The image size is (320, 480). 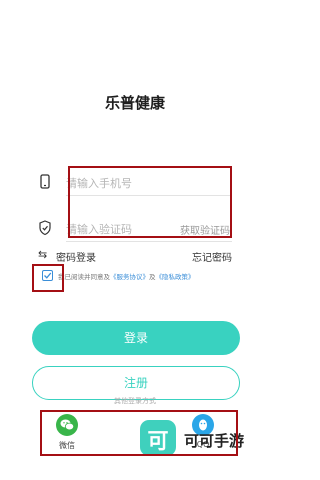 What do you see at coordinates (139, 433) in the screenshot?
I see `highlight-box-social` at bounding box center [139, 433].